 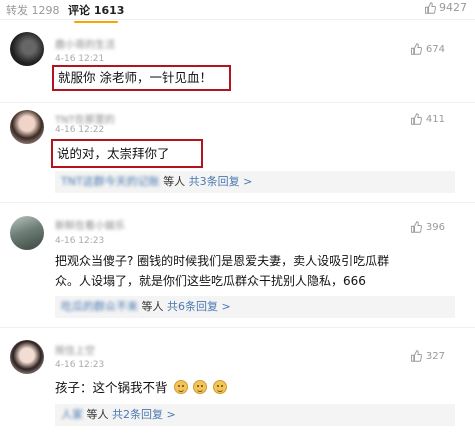 I want to click on like-count: 411, so click(x=435, y=119).